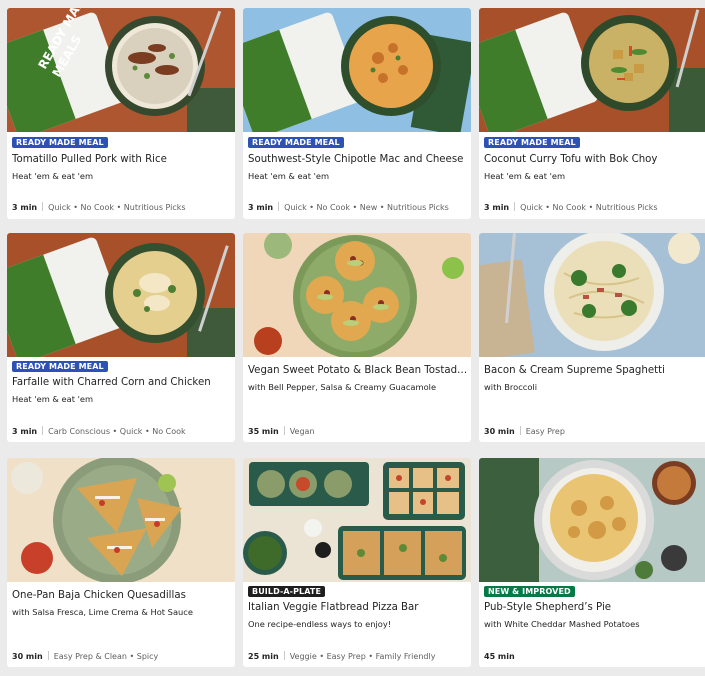  What do you see at coordinates (320, 624) in the screenshot?
I see `recipe-subtitle: One recipe-endless ways to enjoy!` at bounding box center [320, 624].